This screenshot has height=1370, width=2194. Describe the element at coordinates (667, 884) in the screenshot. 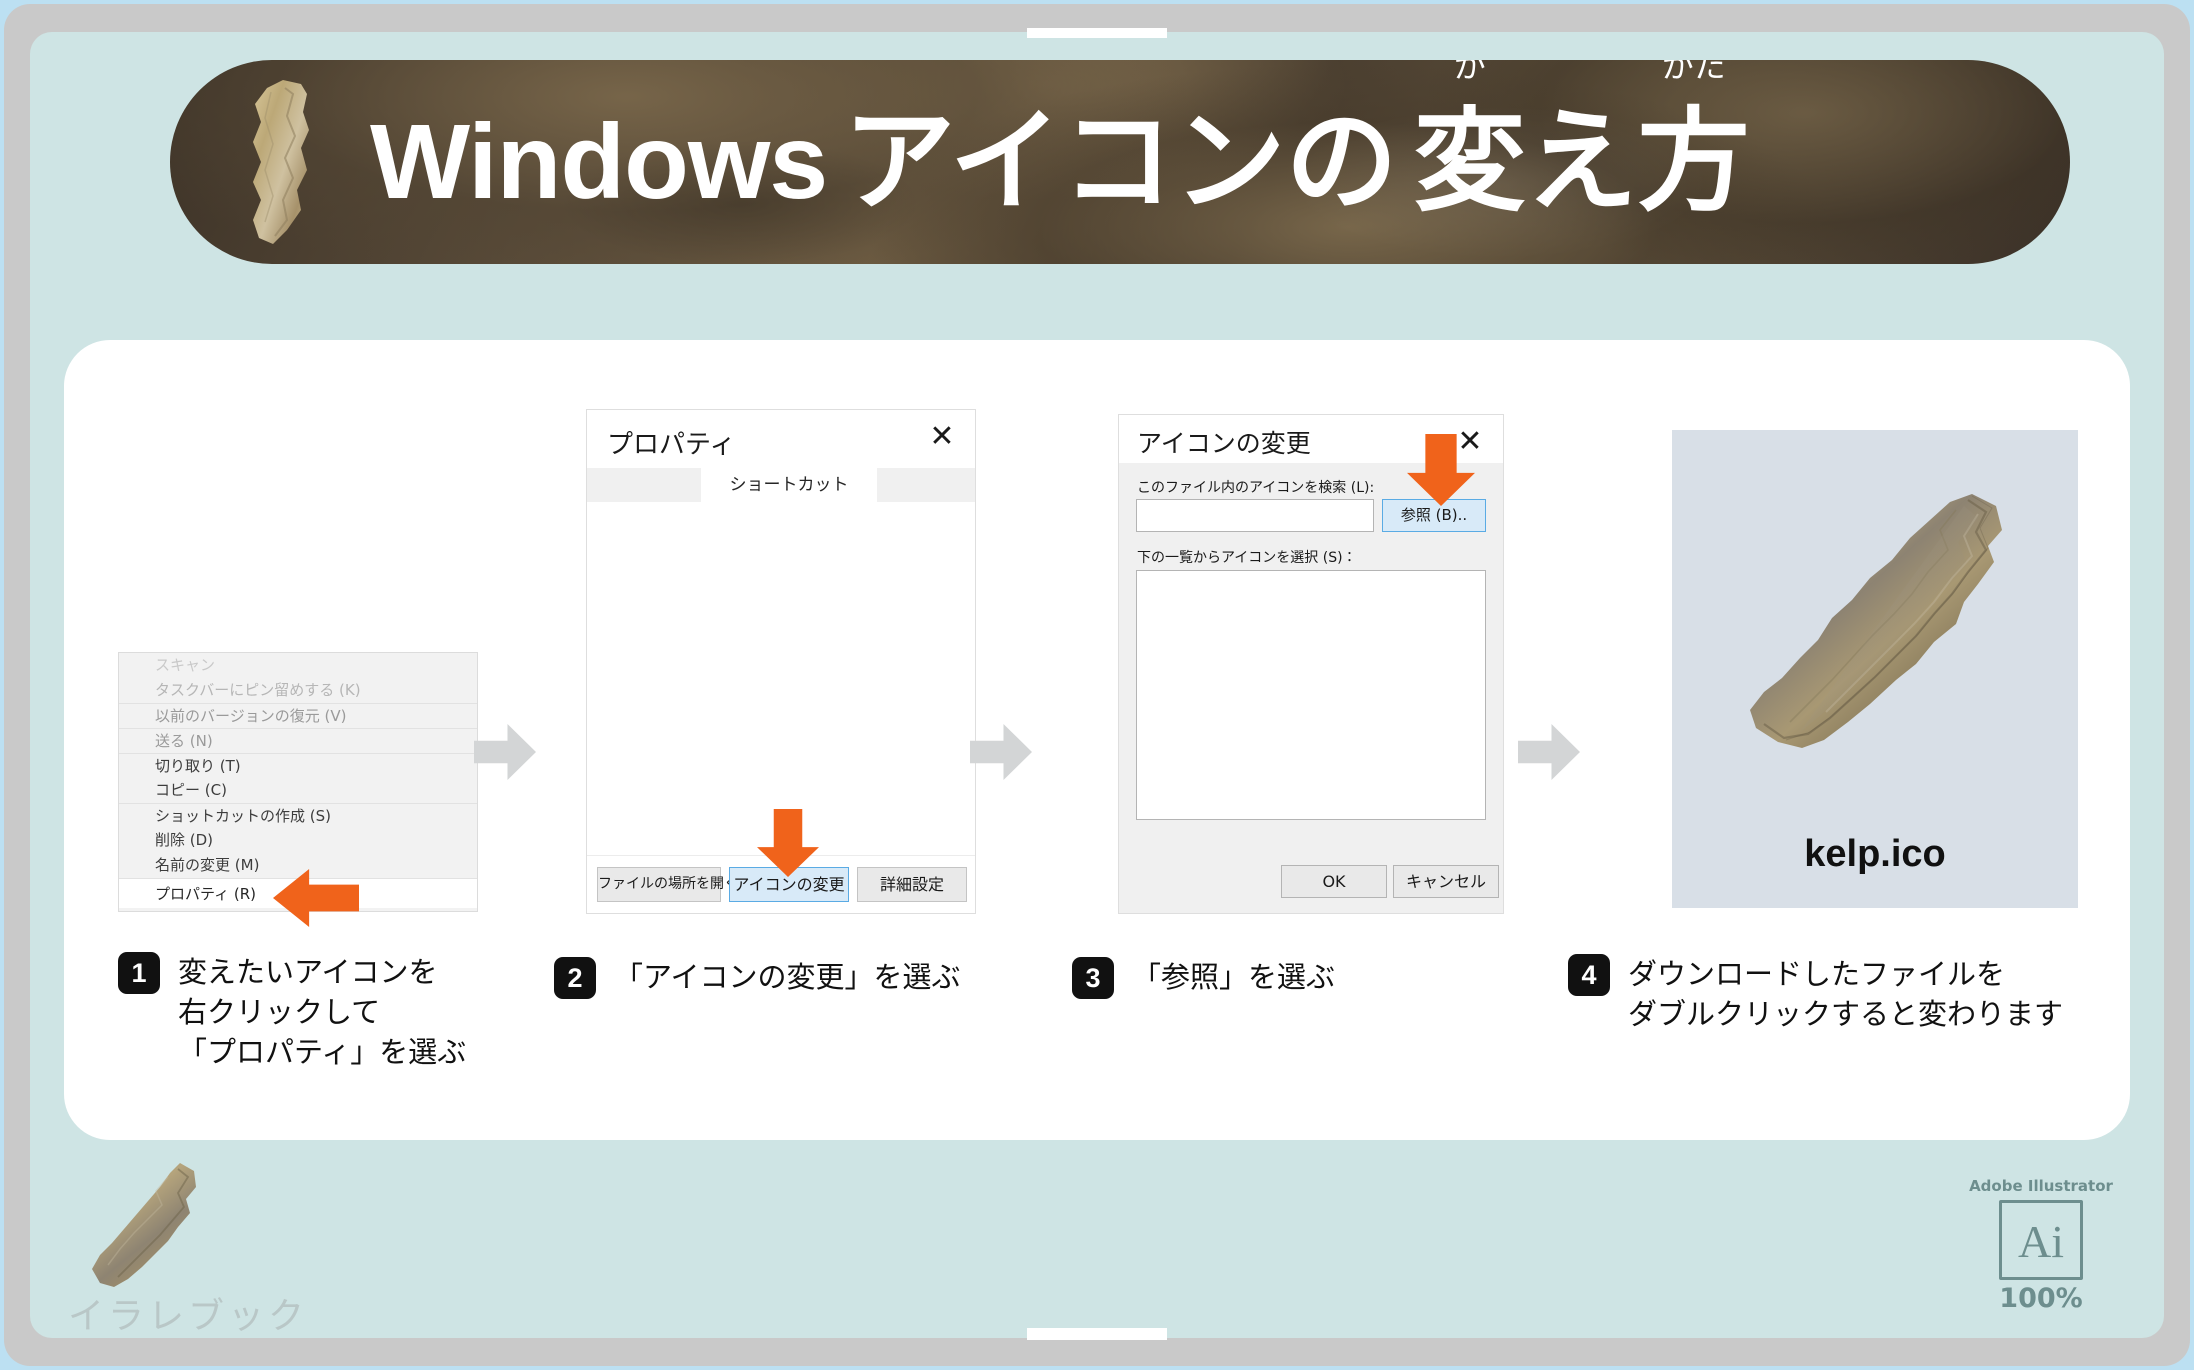

I see `open-file-location-button: ファイルの場所を開く` at that location.